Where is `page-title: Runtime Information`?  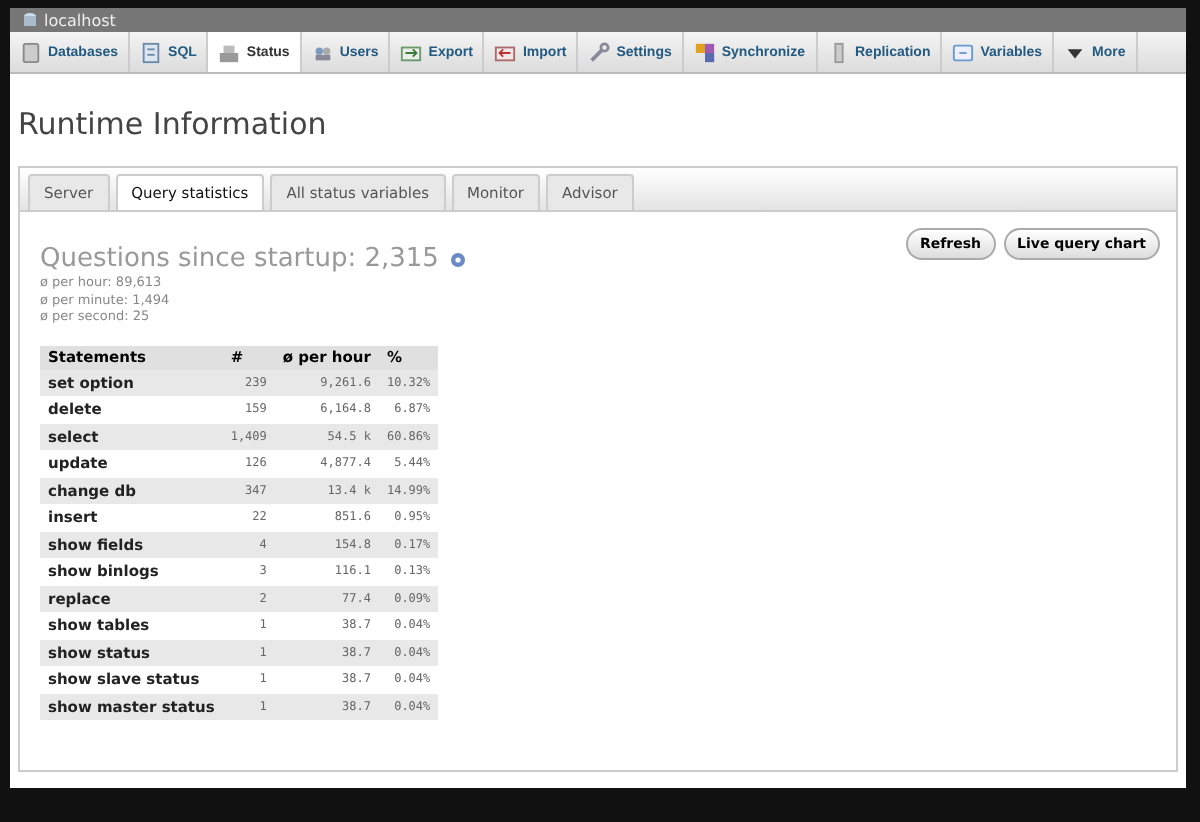
page-title: Runtime Information is located at coordinates (173, 126).